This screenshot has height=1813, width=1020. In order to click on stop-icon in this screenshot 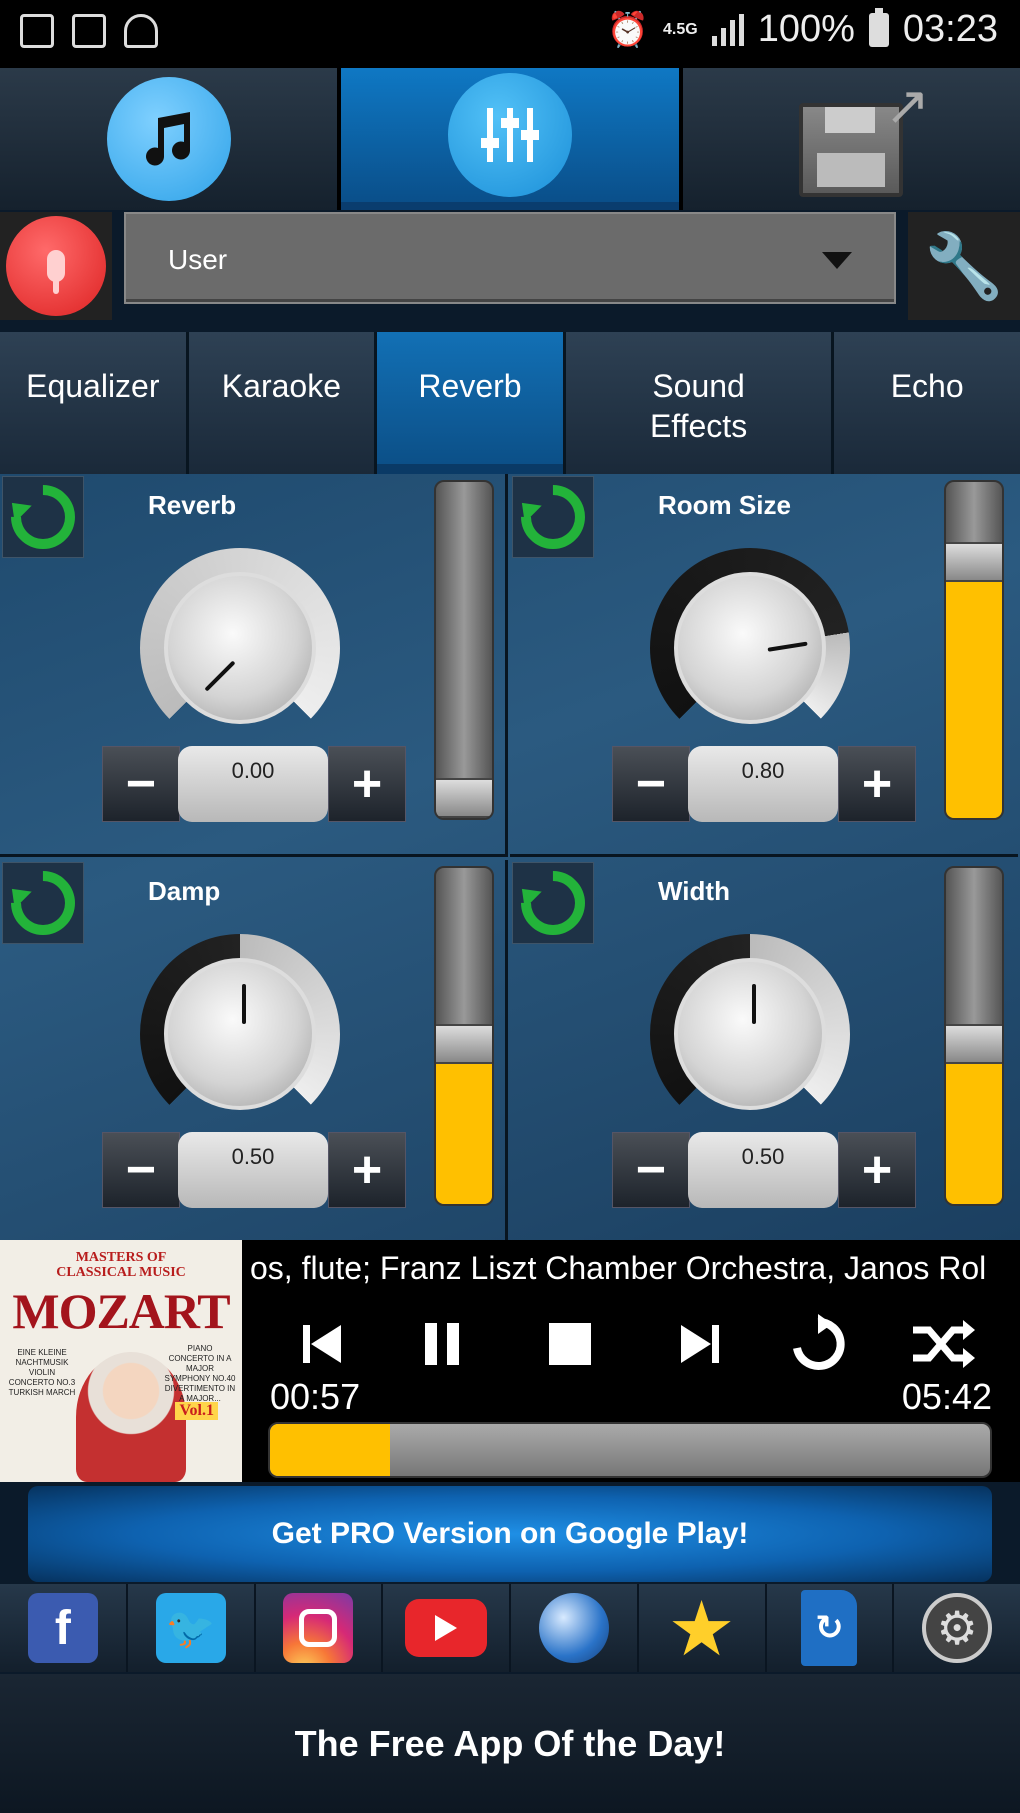, I will do `click(570, 1344)`.